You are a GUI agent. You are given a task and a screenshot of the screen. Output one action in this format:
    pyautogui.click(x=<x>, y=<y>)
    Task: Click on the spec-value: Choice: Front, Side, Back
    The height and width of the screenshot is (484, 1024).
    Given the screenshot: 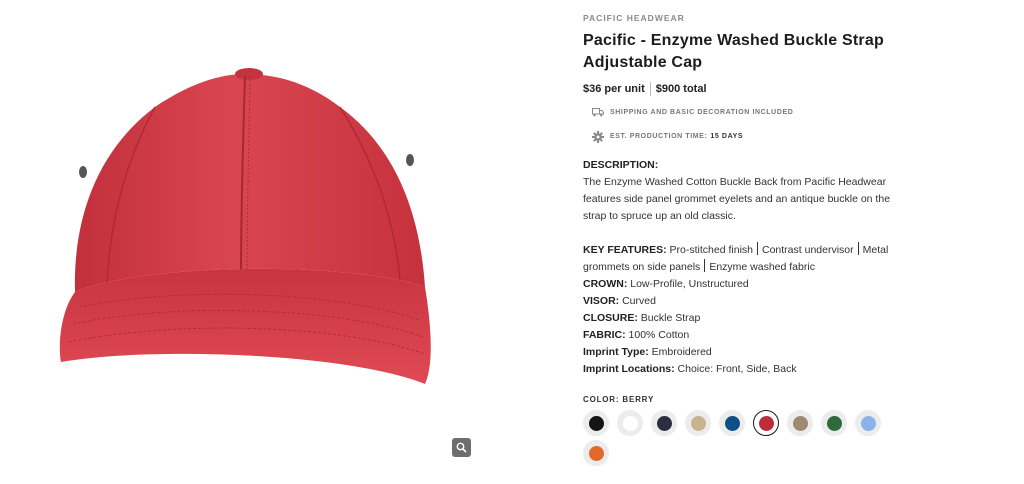 What is the action you would take?
    pyautogui.click(x=737, y=369)
    